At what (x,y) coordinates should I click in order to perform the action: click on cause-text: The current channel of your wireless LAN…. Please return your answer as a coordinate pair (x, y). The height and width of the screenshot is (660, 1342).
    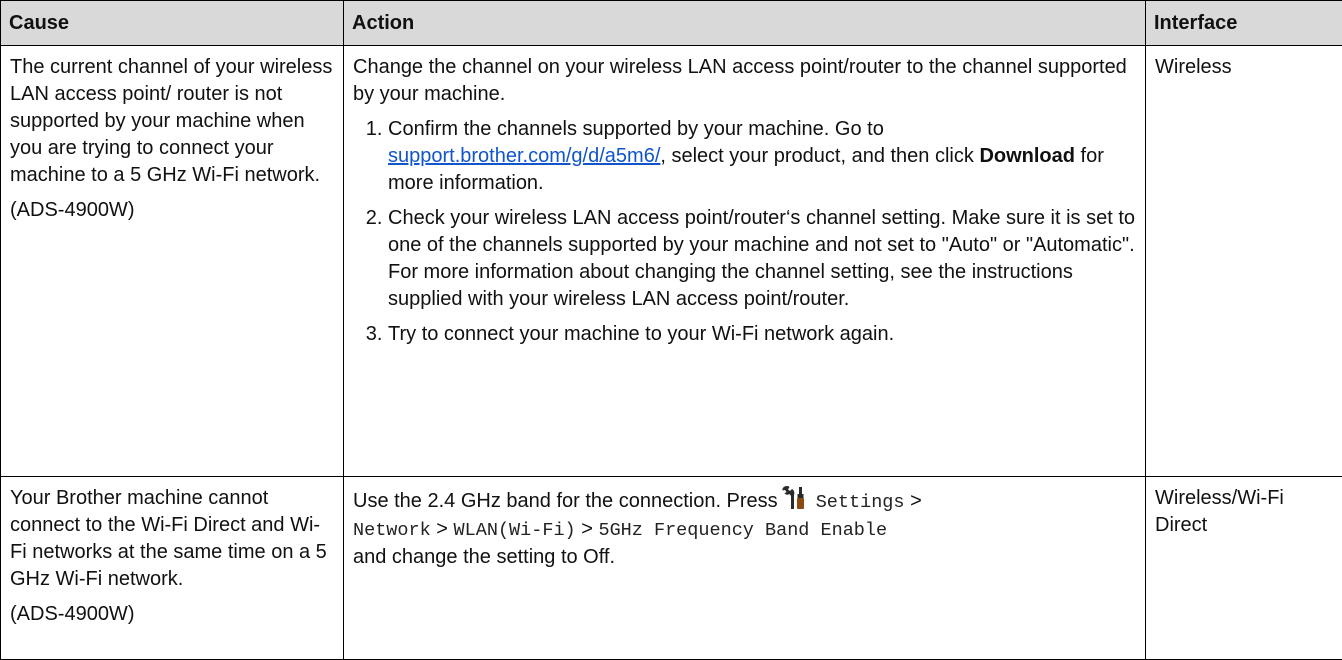
    Looking at the image, I should click on (172, 121).